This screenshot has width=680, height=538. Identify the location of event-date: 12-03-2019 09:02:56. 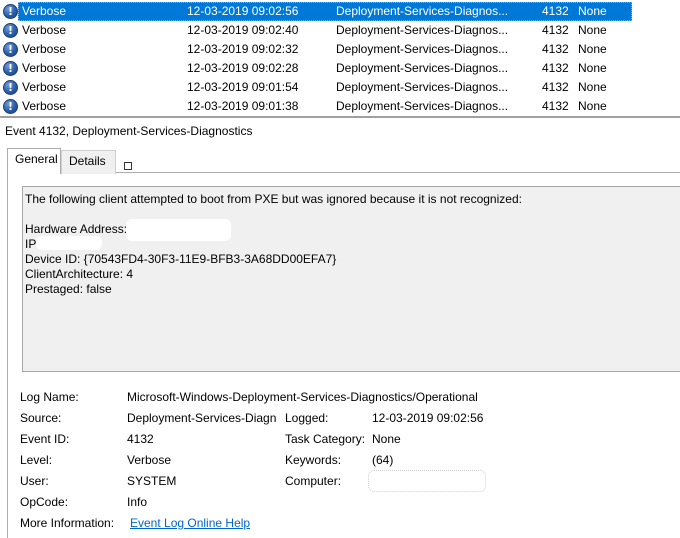
(243, 11).